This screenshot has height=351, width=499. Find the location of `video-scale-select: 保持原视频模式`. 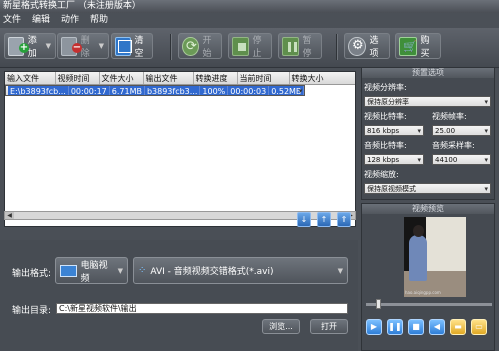

video-scale-select: 保持原视频模式 is located at coordinates (427, 188).